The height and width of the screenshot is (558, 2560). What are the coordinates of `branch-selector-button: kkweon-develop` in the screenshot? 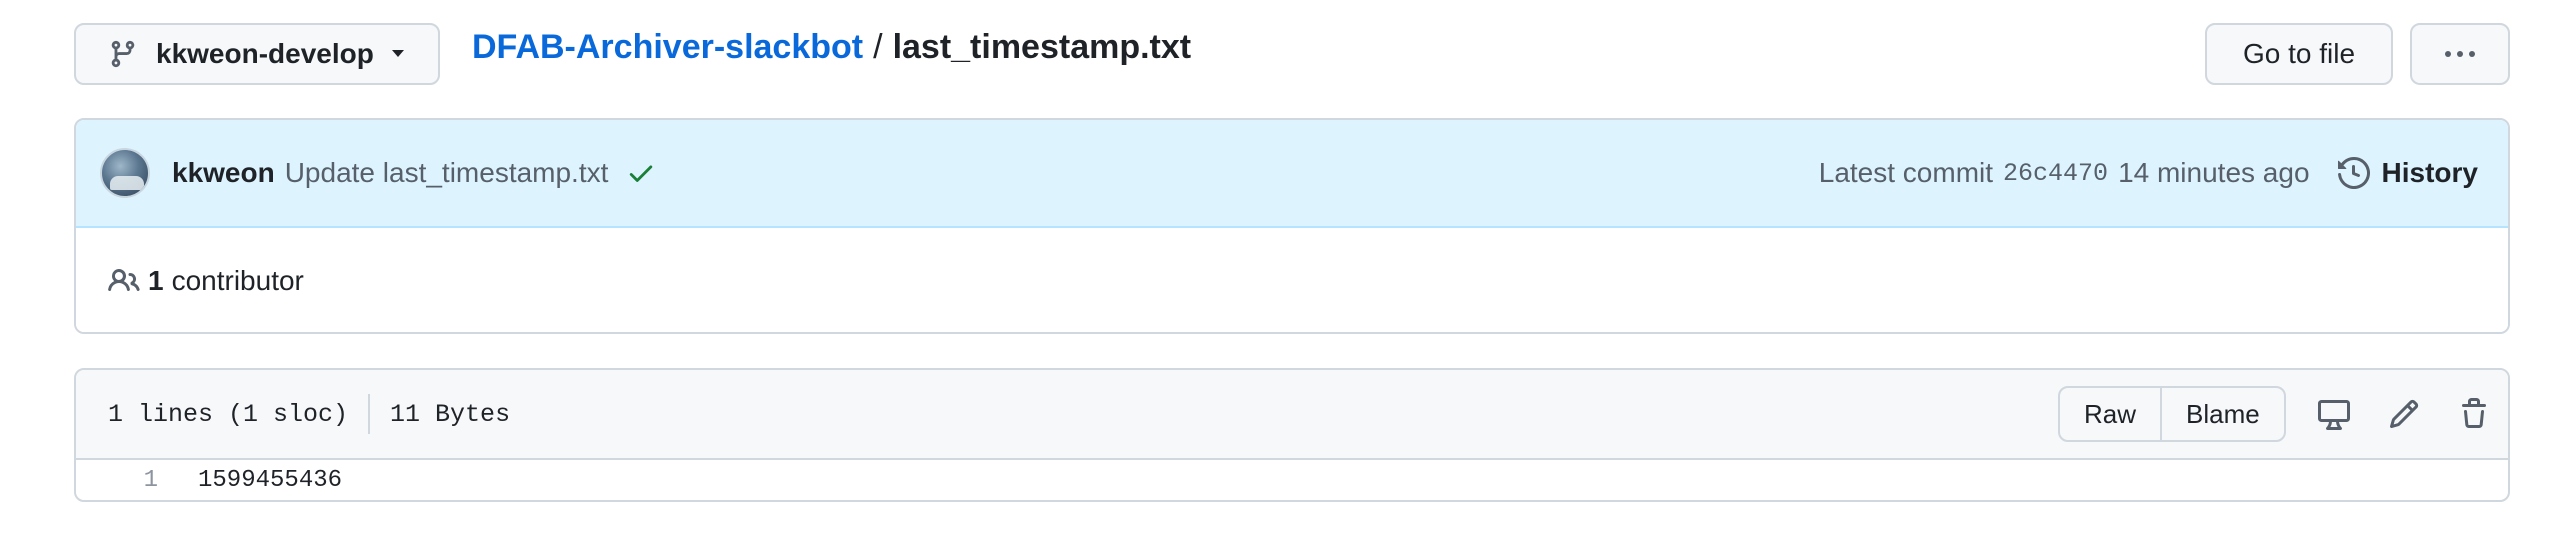 It's located at (257, 54).